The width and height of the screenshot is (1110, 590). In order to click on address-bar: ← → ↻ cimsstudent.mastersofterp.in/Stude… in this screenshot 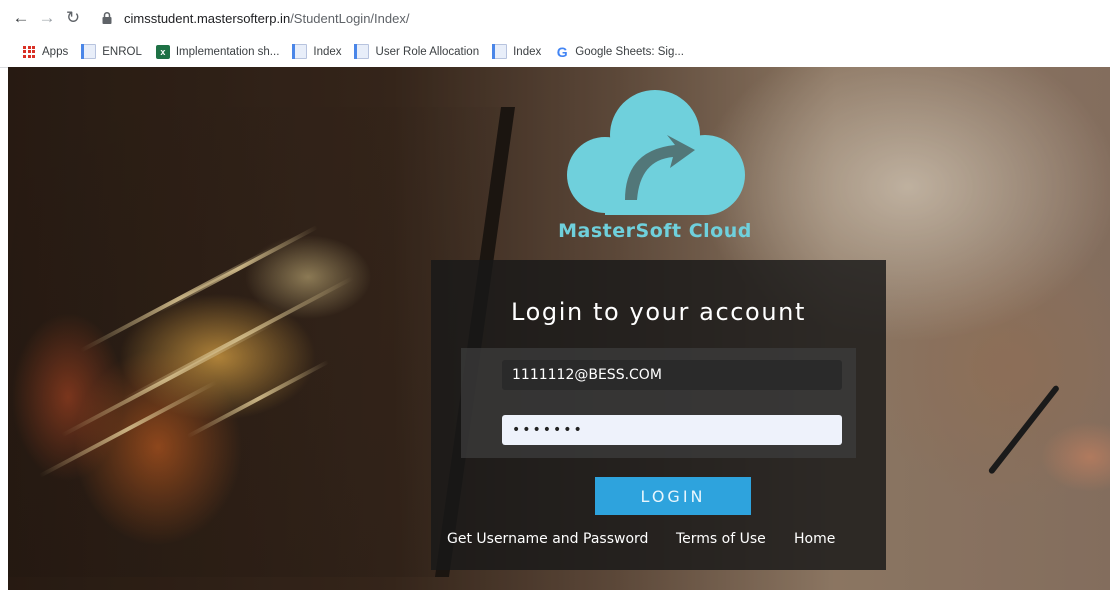, I will do `click(555, 18)`.